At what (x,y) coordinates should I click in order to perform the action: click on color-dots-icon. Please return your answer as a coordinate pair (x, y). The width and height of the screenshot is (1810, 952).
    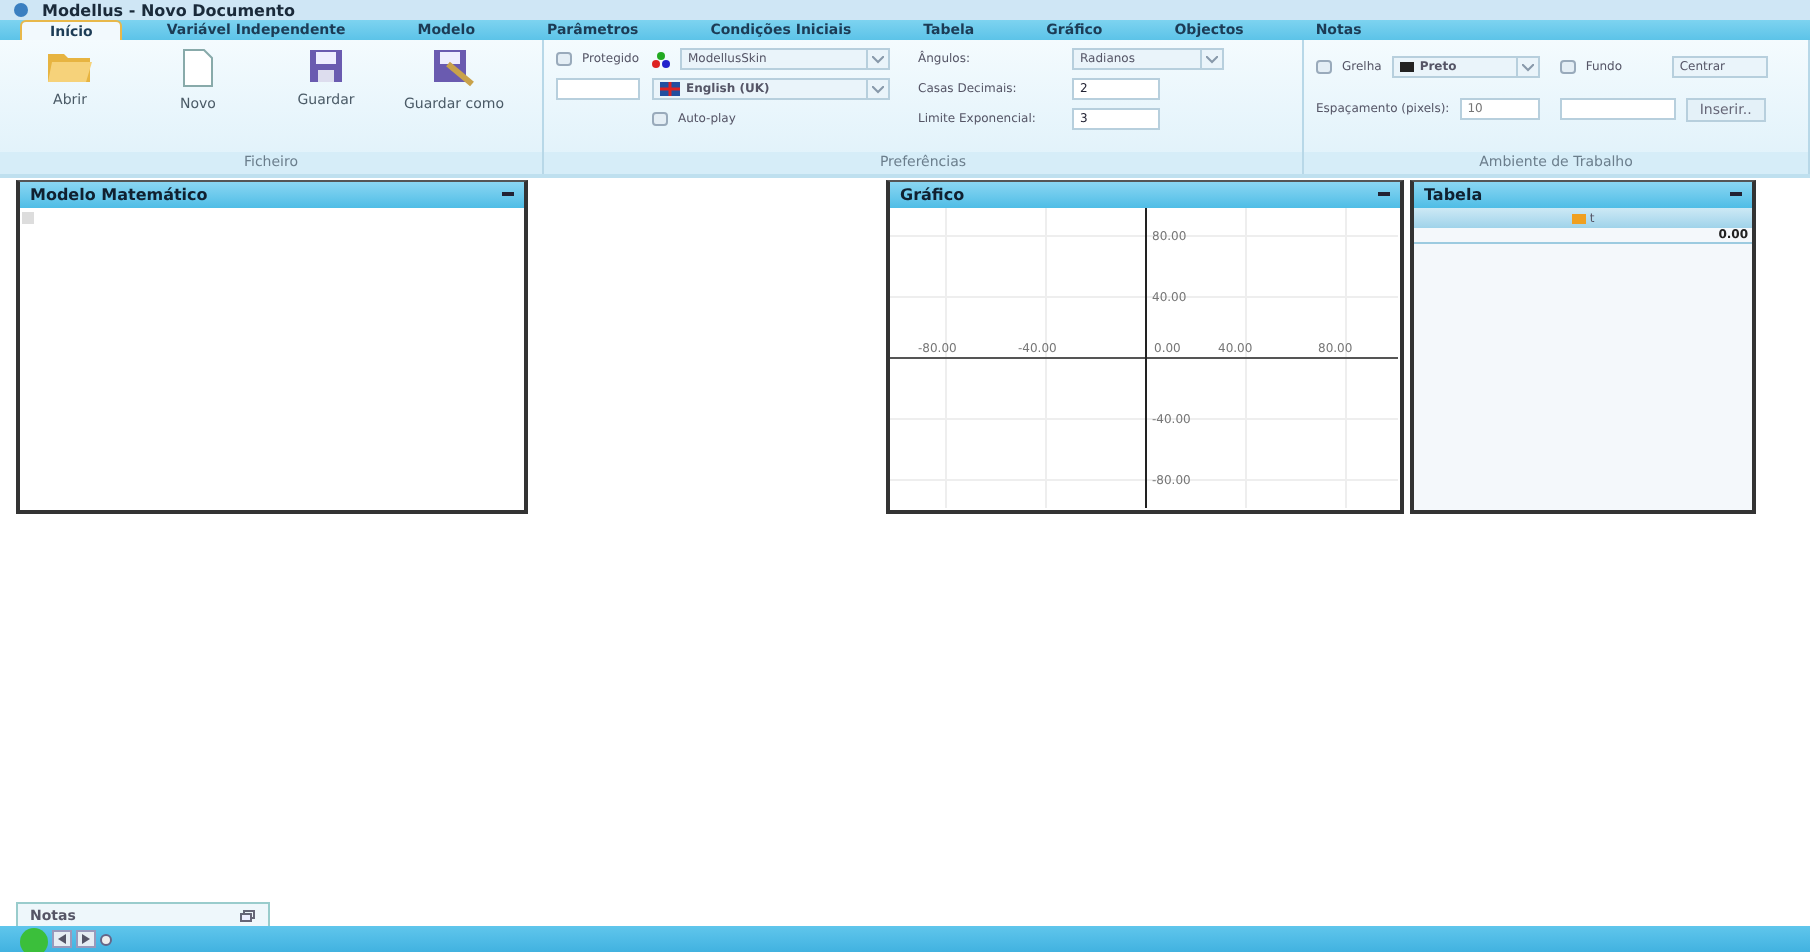
    Looking at the image, I should click on (661, 59).